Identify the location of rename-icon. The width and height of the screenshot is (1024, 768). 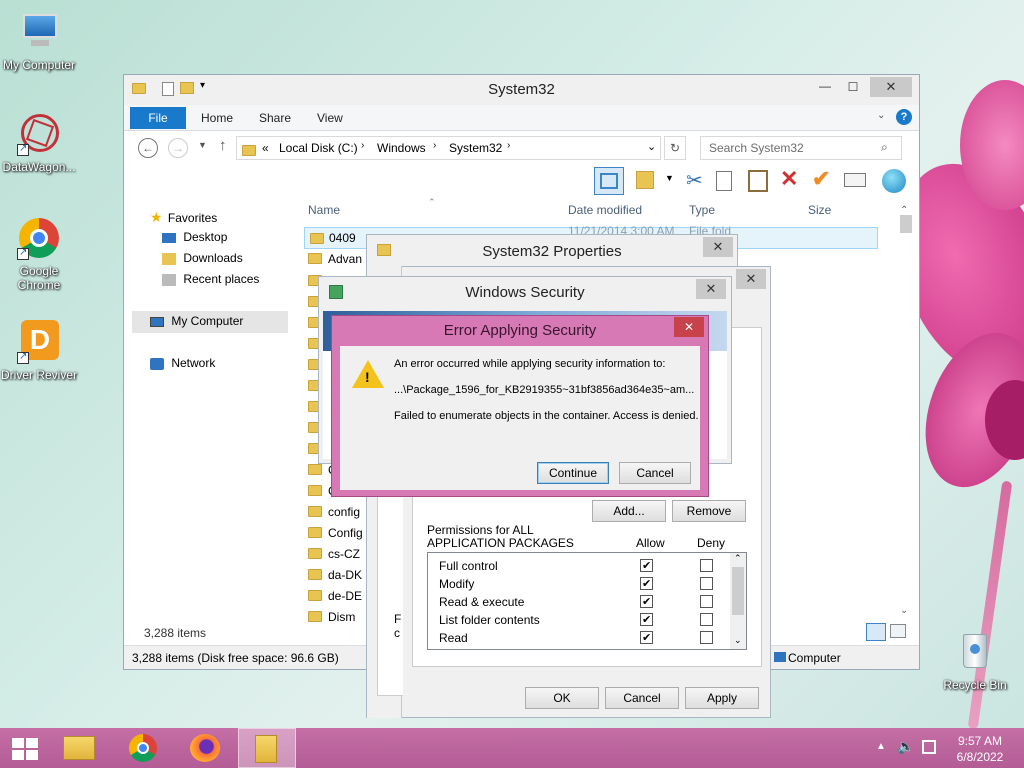
(855, 180).